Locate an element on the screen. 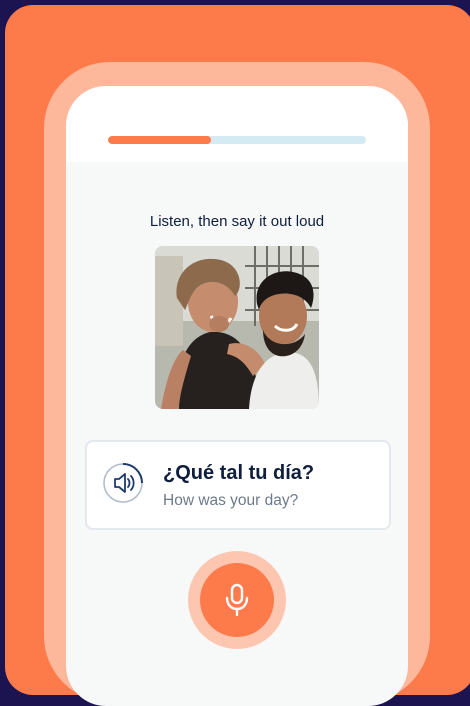 The width and height of the screenshot is (470, 706). target-phrase: ¿Qué tal tu día? is located at coordinates (239, 473).